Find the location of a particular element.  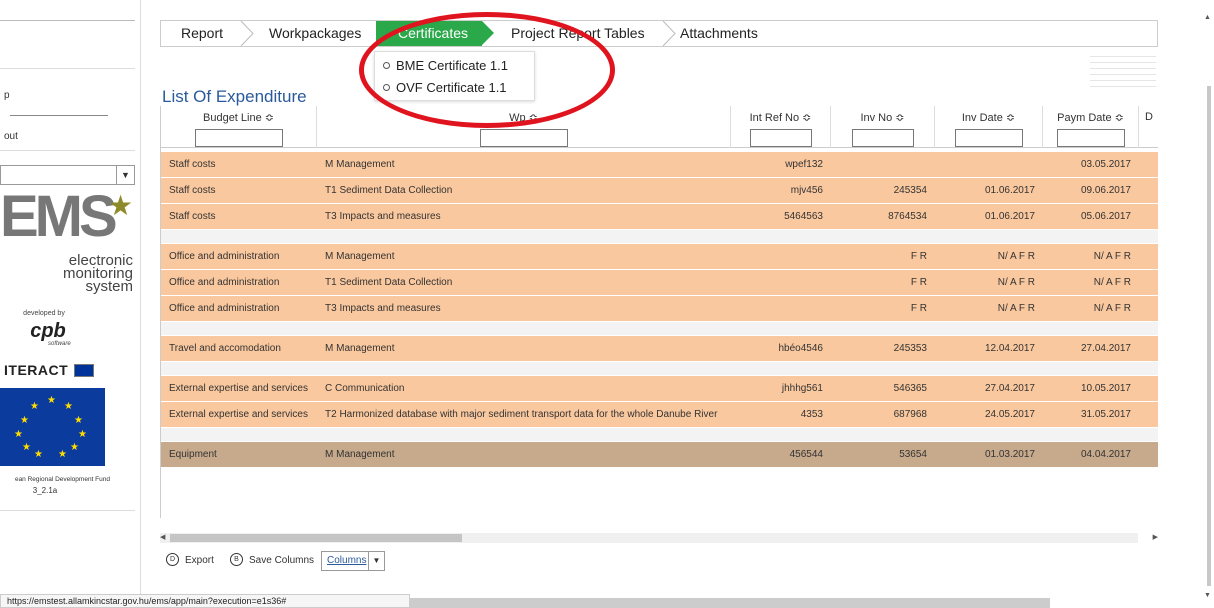

table-cell-inv: 53654 is located at coordinates (913, 454).